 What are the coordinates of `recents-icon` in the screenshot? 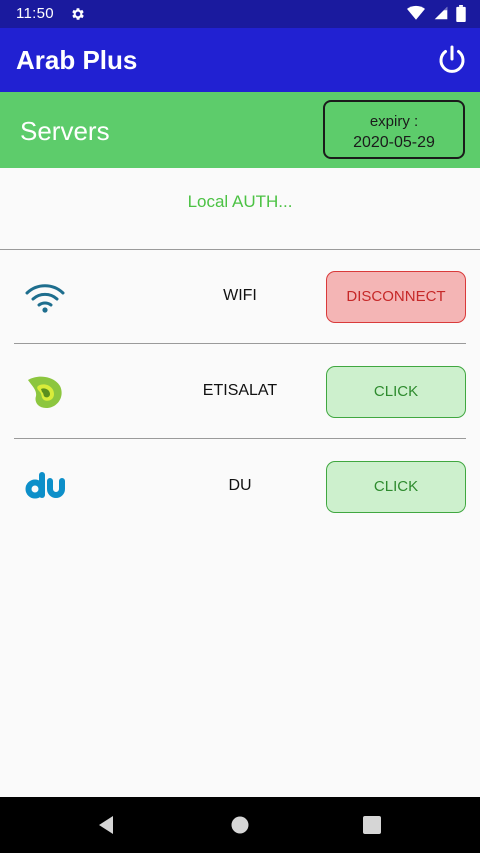 It's located at (372, 825).